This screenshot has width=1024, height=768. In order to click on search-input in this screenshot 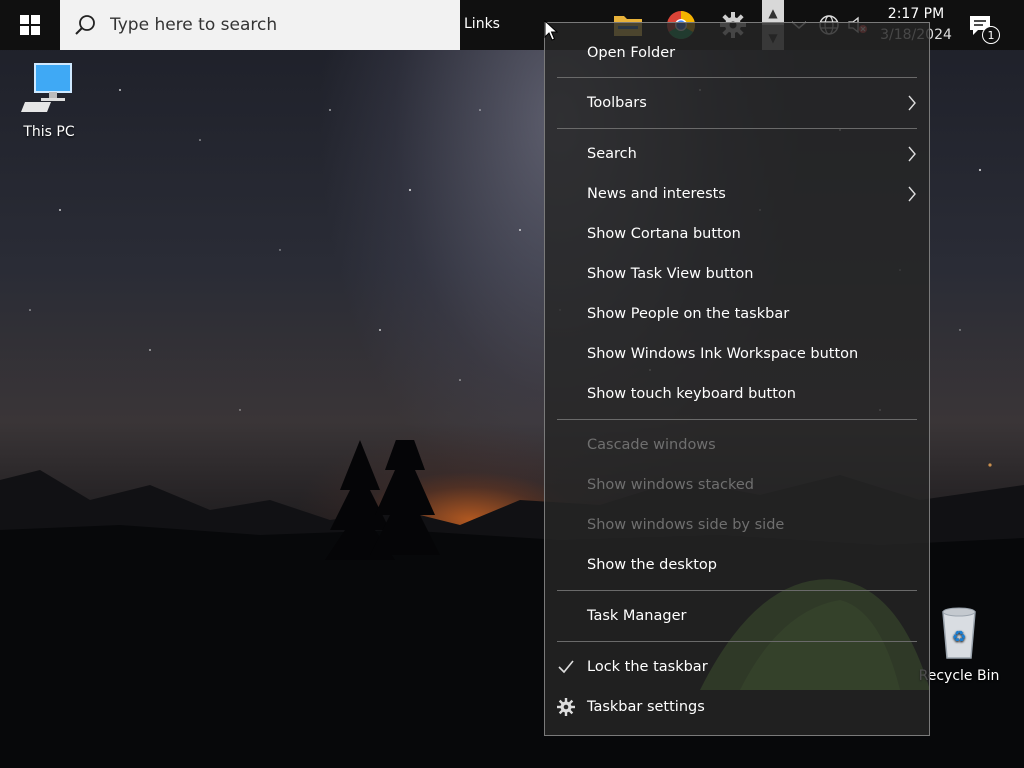, I will do `click(270, 25)`.